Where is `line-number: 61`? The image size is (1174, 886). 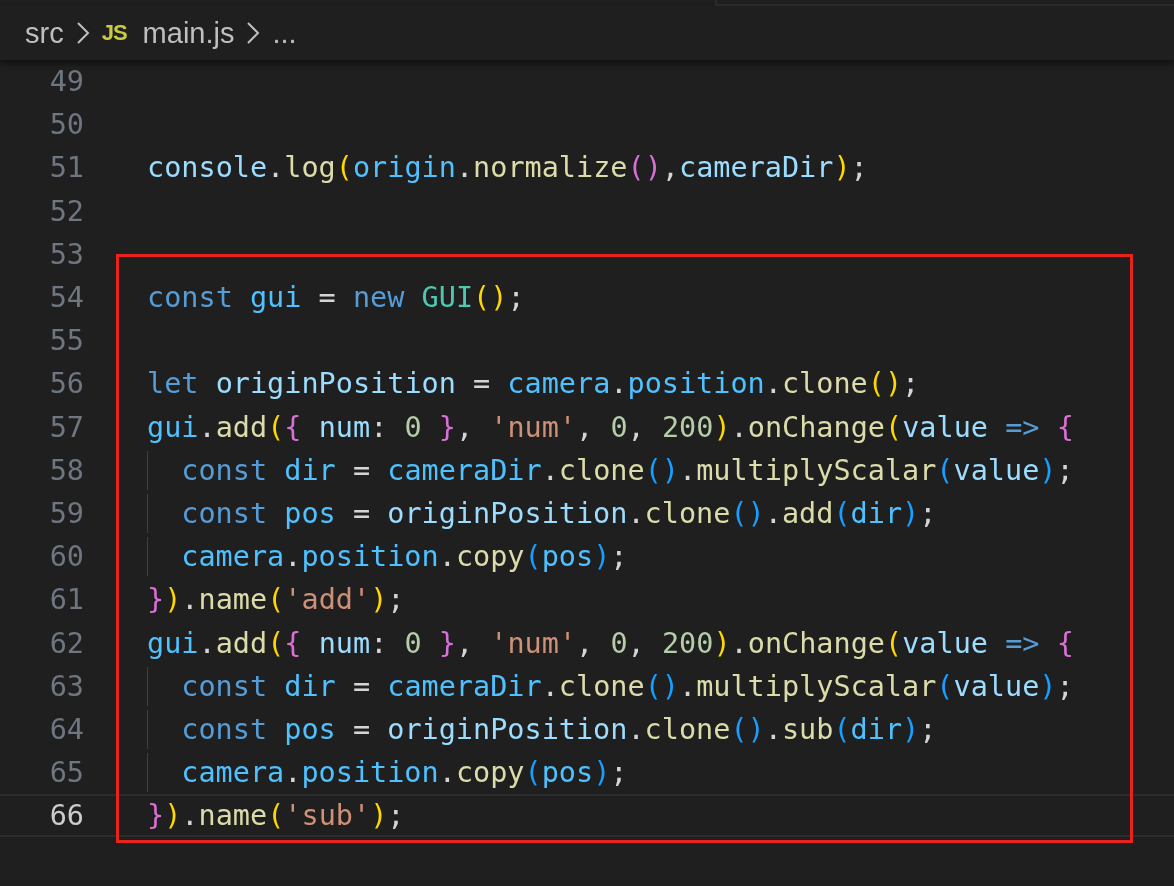
line-number: 61 is located at coordinates (66, 600).